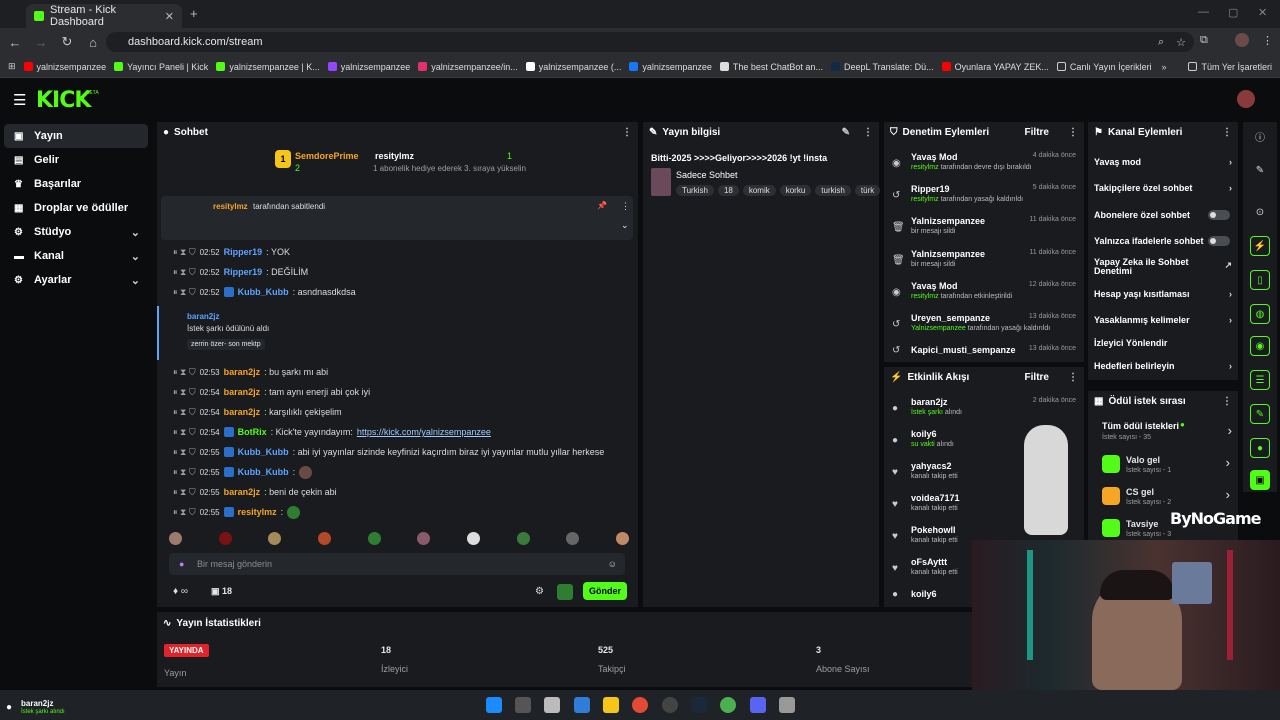 Image resolution: width=1280 pixels, height=720 pixels. I want to click on list-icon: ☰, so click(1260, 380).